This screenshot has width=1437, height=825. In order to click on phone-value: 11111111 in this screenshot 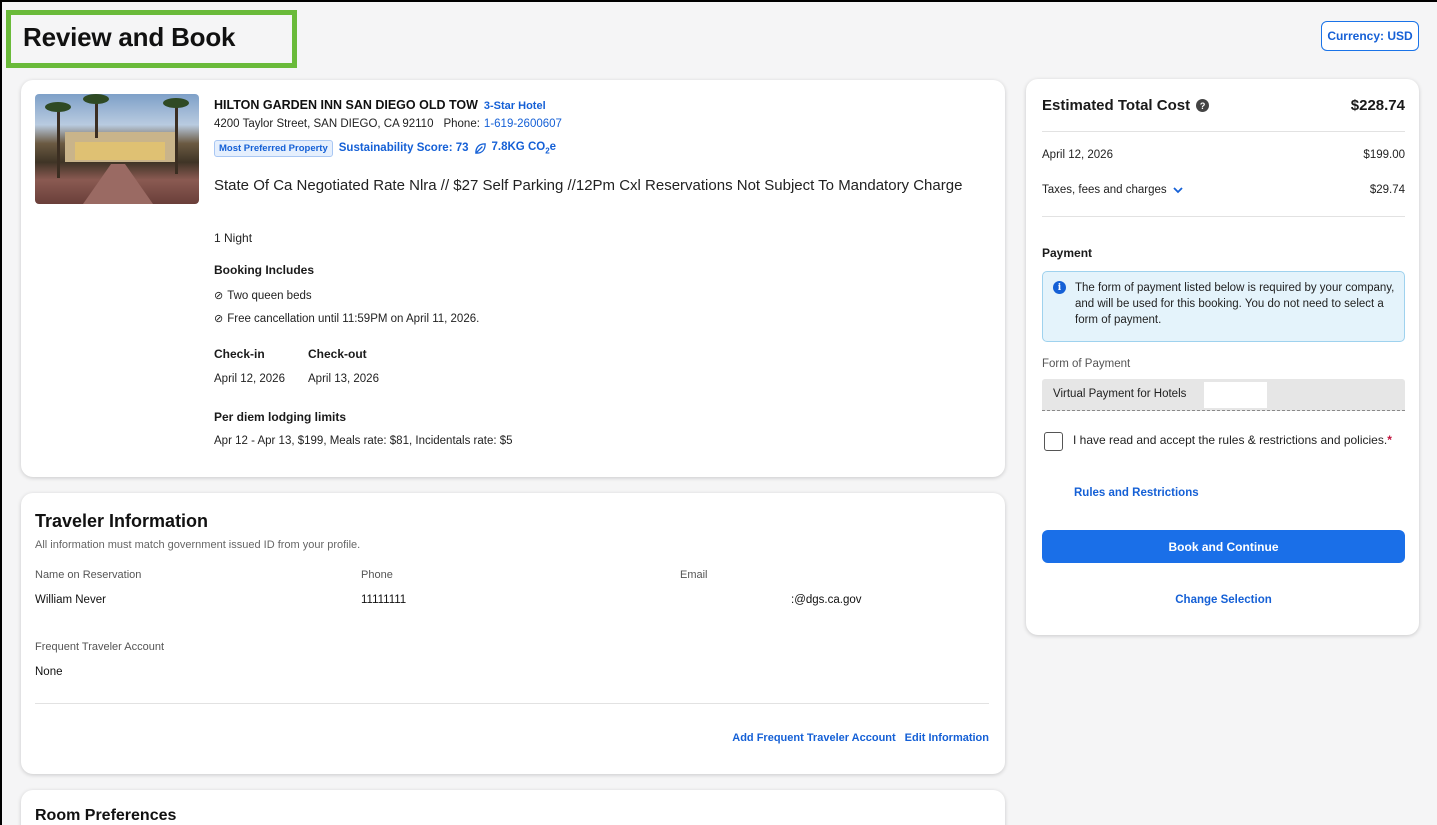, I will do `click(384, 600)`.